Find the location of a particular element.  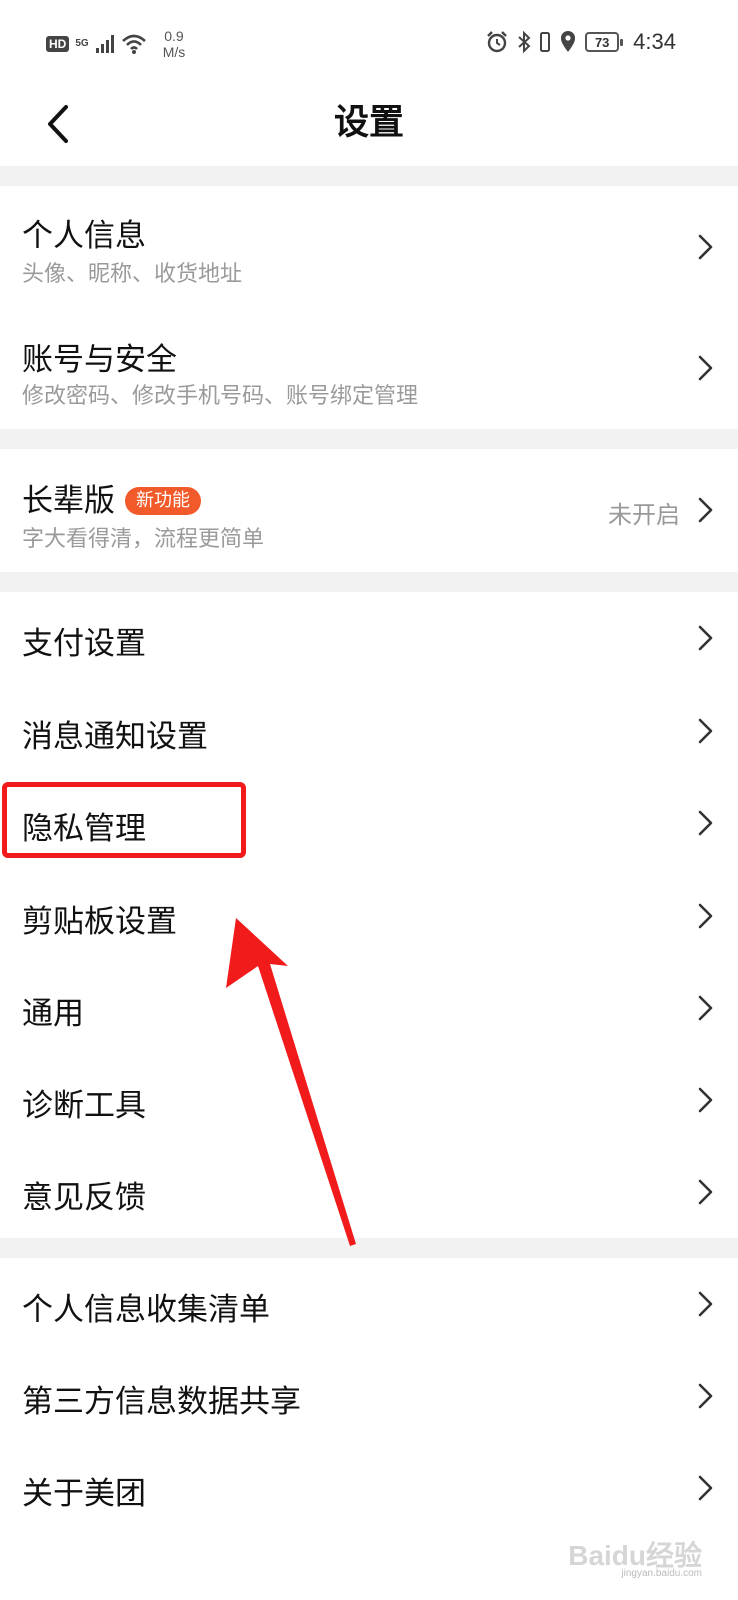

watermark: Baidu经验 jingyan.baidu.com is located at coordinates (635, 1556).